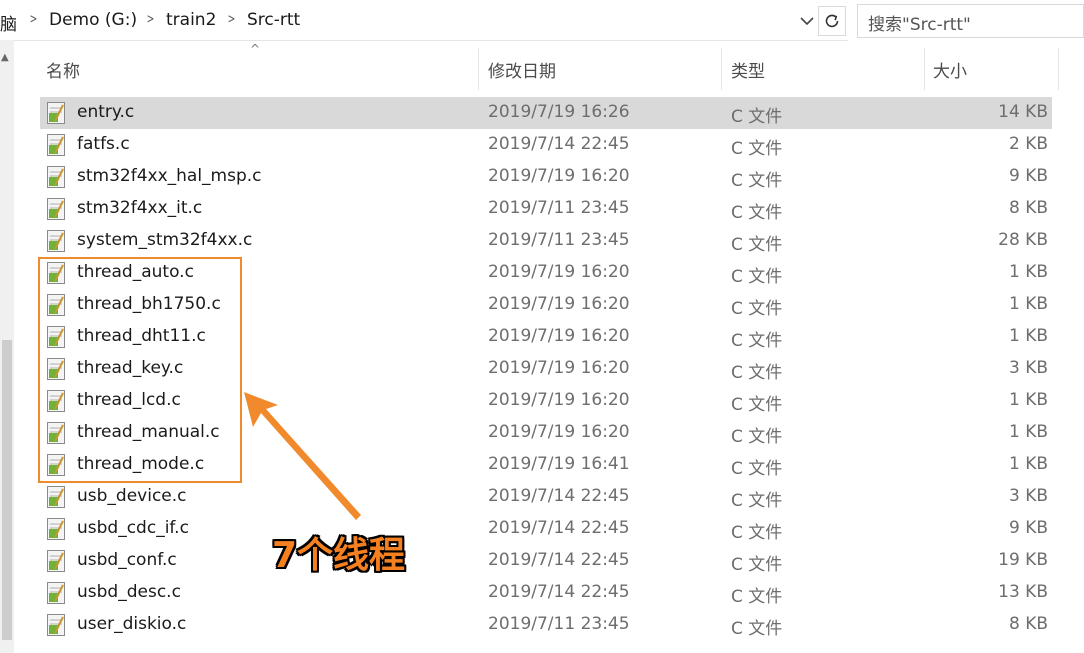  Describe the element at coordinates (133, 528) in the screenshot. I see `file-name: usbd_cdc_if.c` at that location.